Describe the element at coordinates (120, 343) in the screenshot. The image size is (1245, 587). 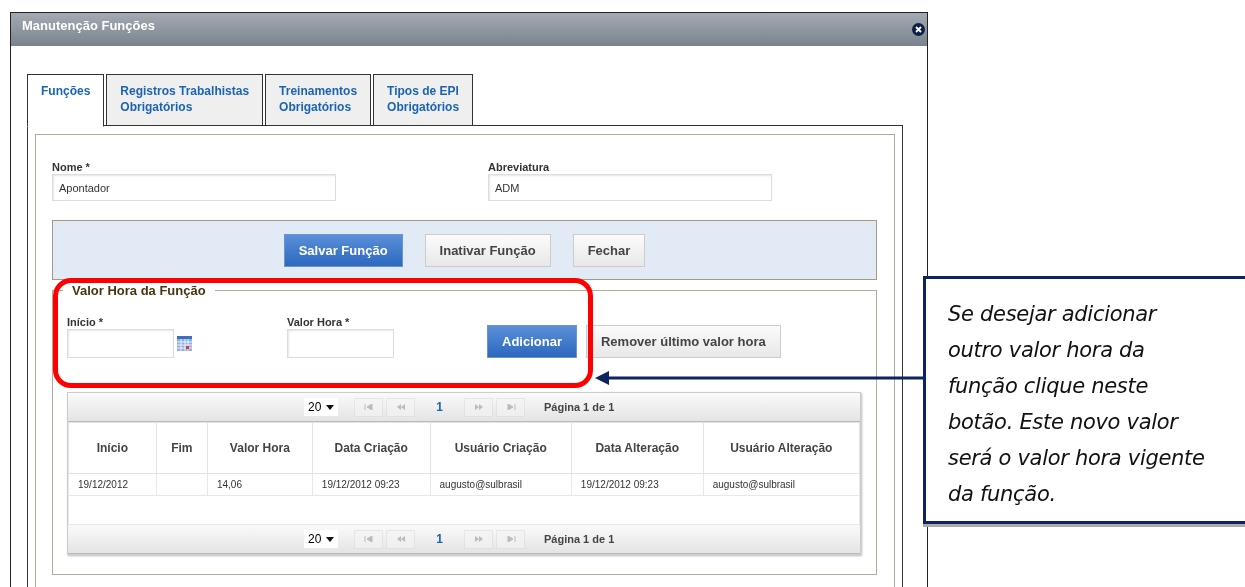
I see `date-field` at that location.